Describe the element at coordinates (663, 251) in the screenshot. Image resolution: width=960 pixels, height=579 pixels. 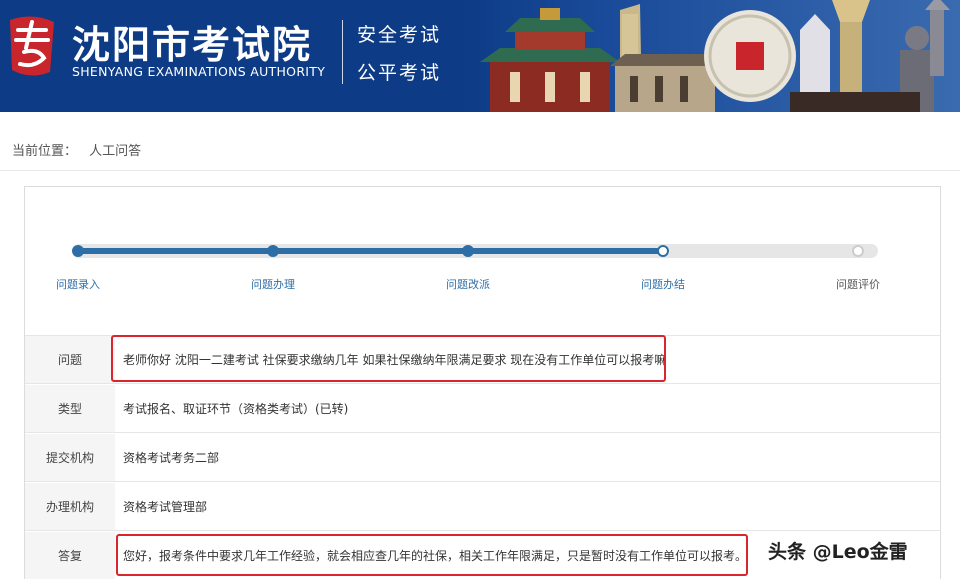
I see `step-dot-closed` at that location.